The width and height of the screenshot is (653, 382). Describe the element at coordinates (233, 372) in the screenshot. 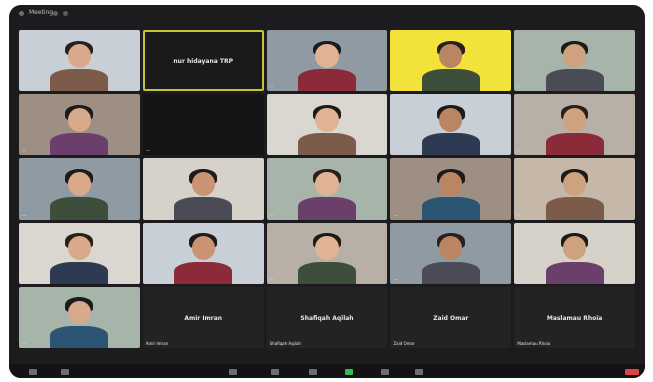

I see `security-button-icon` at that location.